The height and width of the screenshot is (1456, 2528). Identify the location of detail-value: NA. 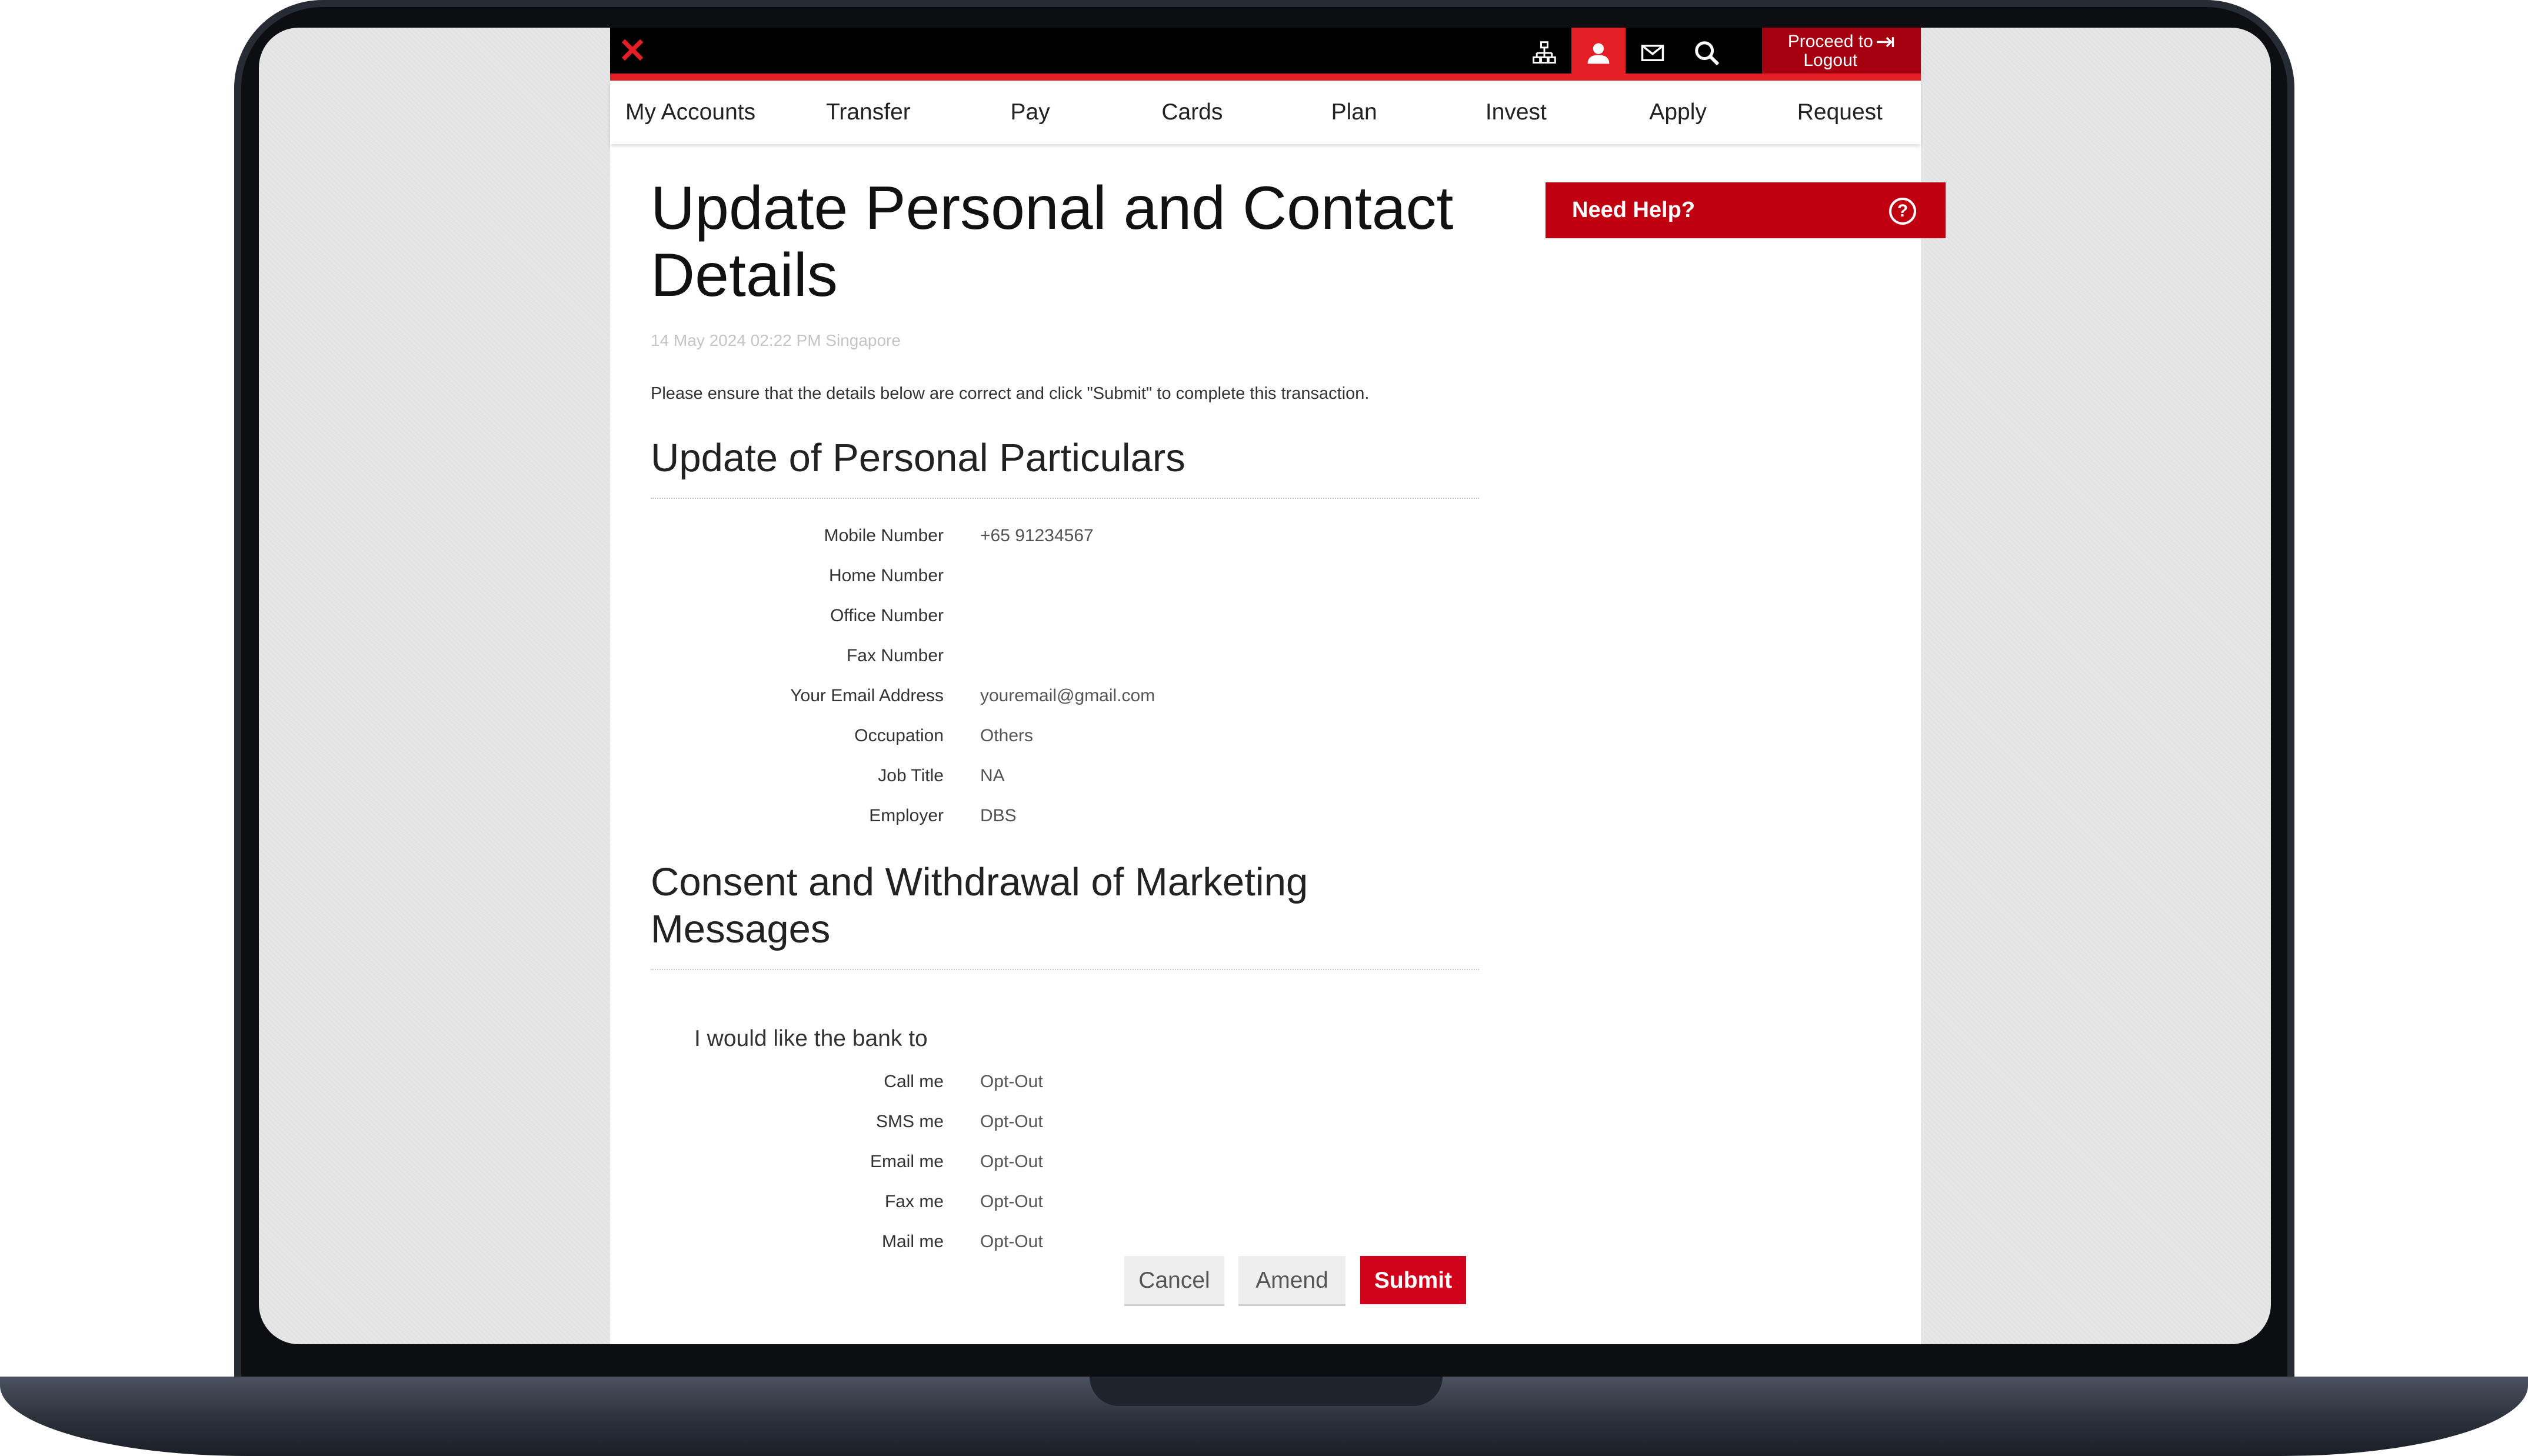
(992, 775).